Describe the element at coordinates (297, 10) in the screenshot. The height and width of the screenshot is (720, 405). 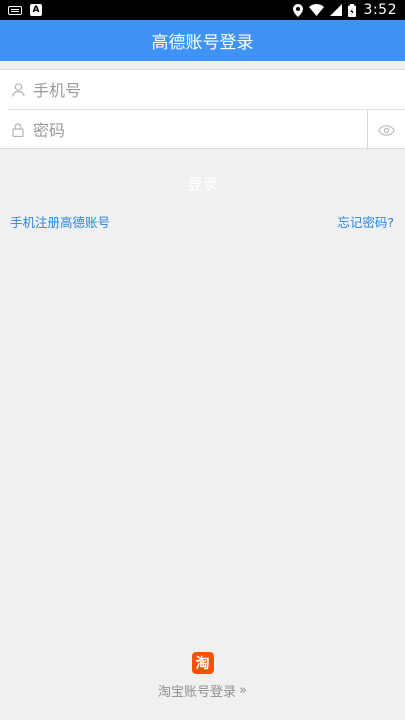
I see `location-icon` at that location.